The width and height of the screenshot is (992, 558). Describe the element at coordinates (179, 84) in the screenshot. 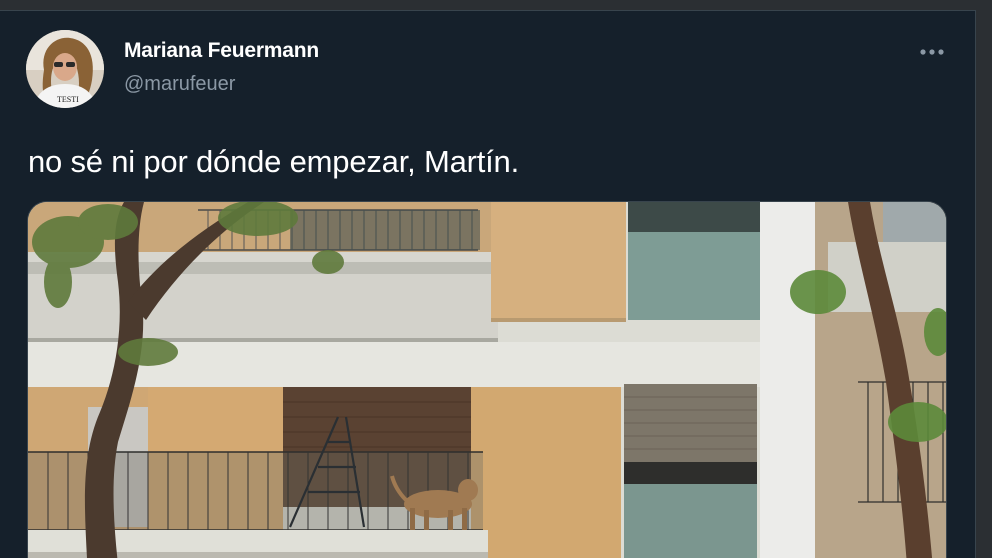

I see `author-handle: @marufeuer` at that location.